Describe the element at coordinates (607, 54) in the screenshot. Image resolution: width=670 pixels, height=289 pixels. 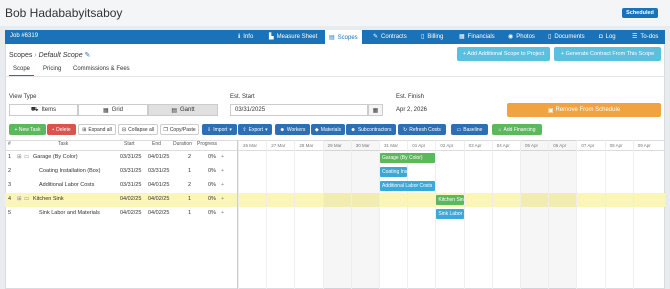
I see `generate-contract-button: + Generate Contract From This Scope` at that location.